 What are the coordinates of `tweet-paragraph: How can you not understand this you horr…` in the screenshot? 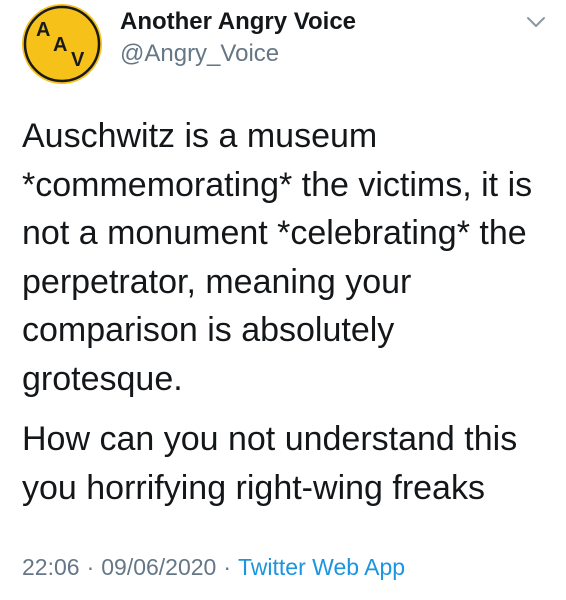 It's located at (270, 463).